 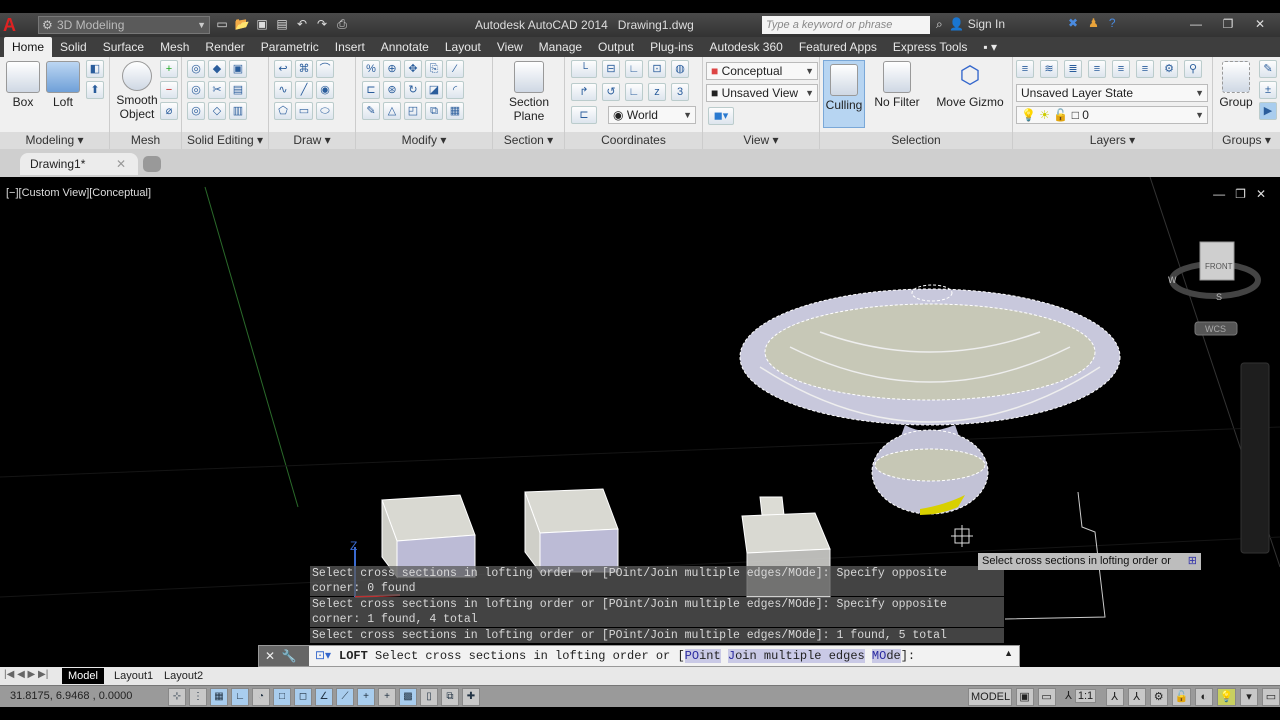 I want to click on quick-view-drawings-icon: ▭, so click(x=1046, y=697).